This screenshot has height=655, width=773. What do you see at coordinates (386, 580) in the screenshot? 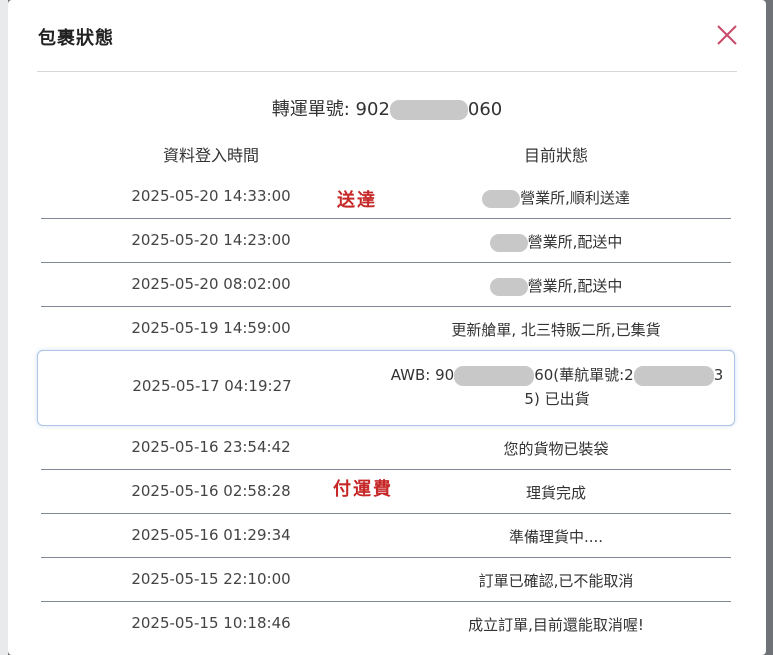
I see `table-row: 2025-05-15 22:10:00 訂單已確認,已不能取消` at bounding box center [386, 580].